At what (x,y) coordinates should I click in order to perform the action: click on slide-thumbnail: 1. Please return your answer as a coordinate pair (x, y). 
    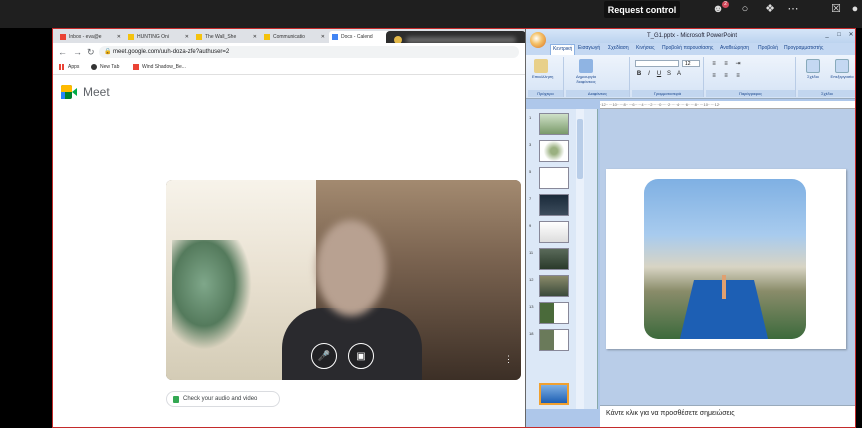
    Looking at the image, I should click on (551, 125).